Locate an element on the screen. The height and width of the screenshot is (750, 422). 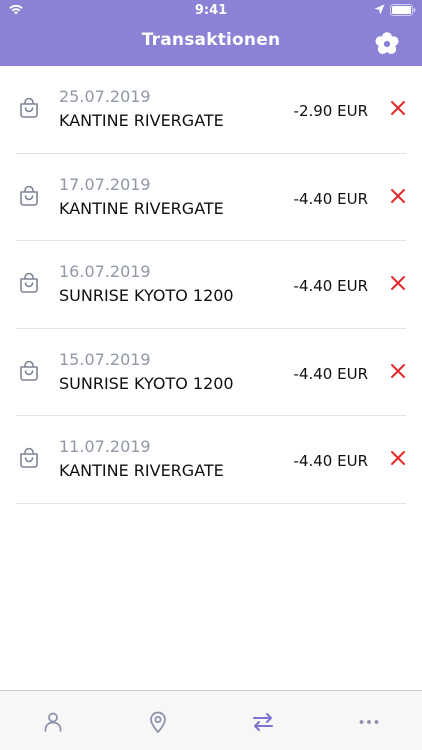
status-bar: 9:41 is located at coordinates (211, 11).